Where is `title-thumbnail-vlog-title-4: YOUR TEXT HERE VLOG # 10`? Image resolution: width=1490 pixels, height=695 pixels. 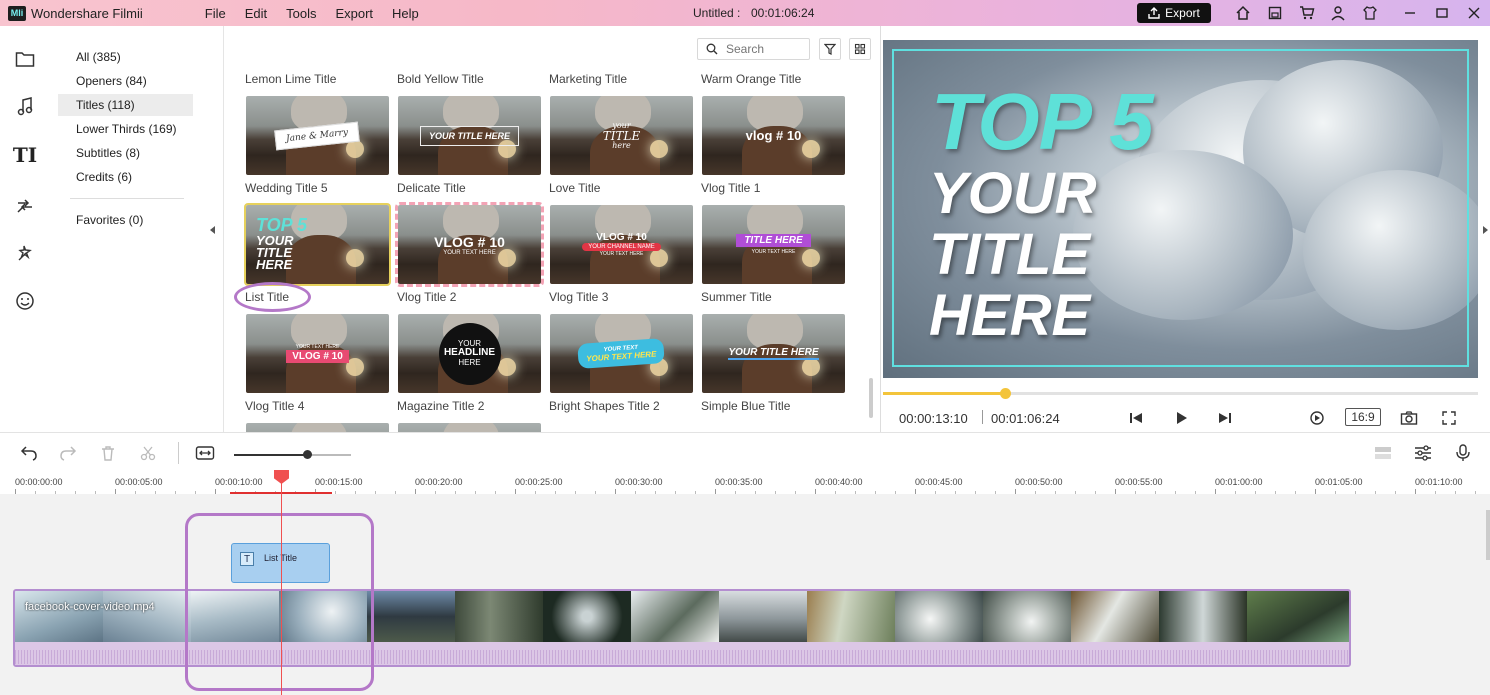
title-thumbnail-vlog-title-4: YOUR TEXT HERE VLOG # 10 is located at coordinates (317, 353).